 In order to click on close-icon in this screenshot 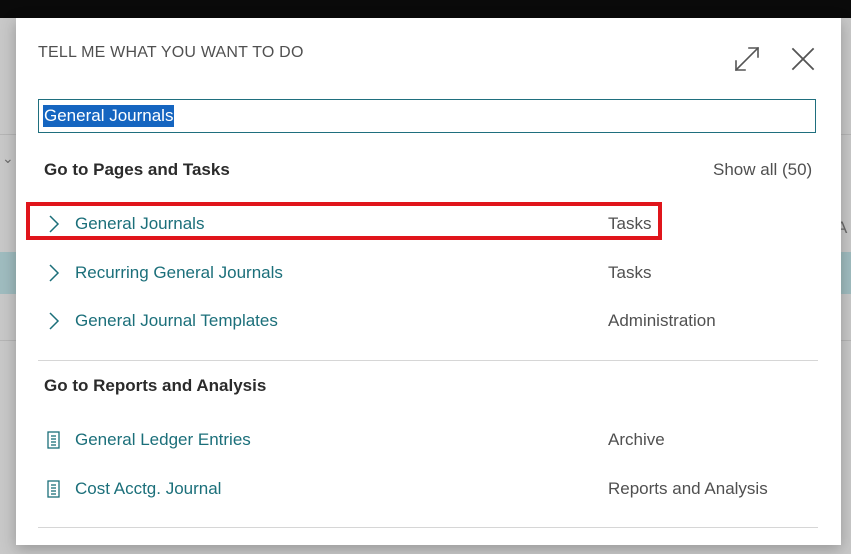, I will do `click(803, 59)`.